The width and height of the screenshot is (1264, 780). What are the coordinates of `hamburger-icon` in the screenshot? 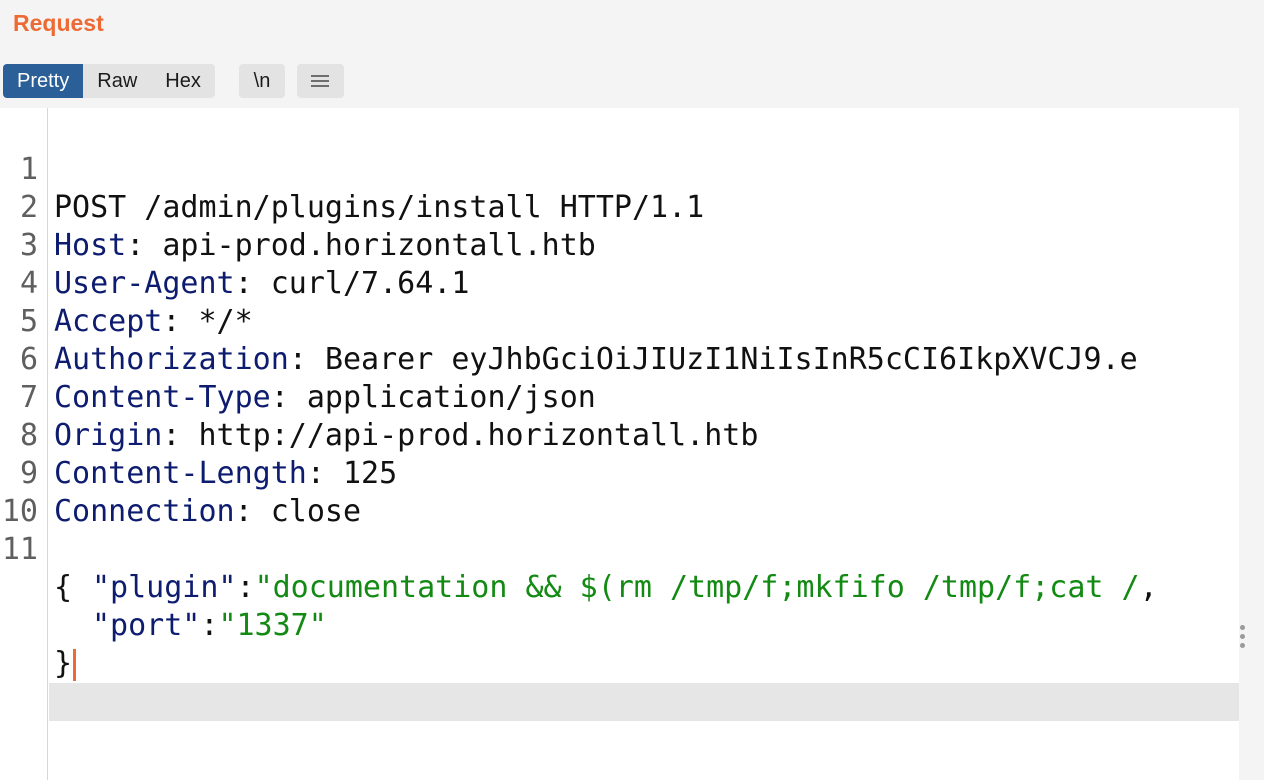 It's located at (320, 82).